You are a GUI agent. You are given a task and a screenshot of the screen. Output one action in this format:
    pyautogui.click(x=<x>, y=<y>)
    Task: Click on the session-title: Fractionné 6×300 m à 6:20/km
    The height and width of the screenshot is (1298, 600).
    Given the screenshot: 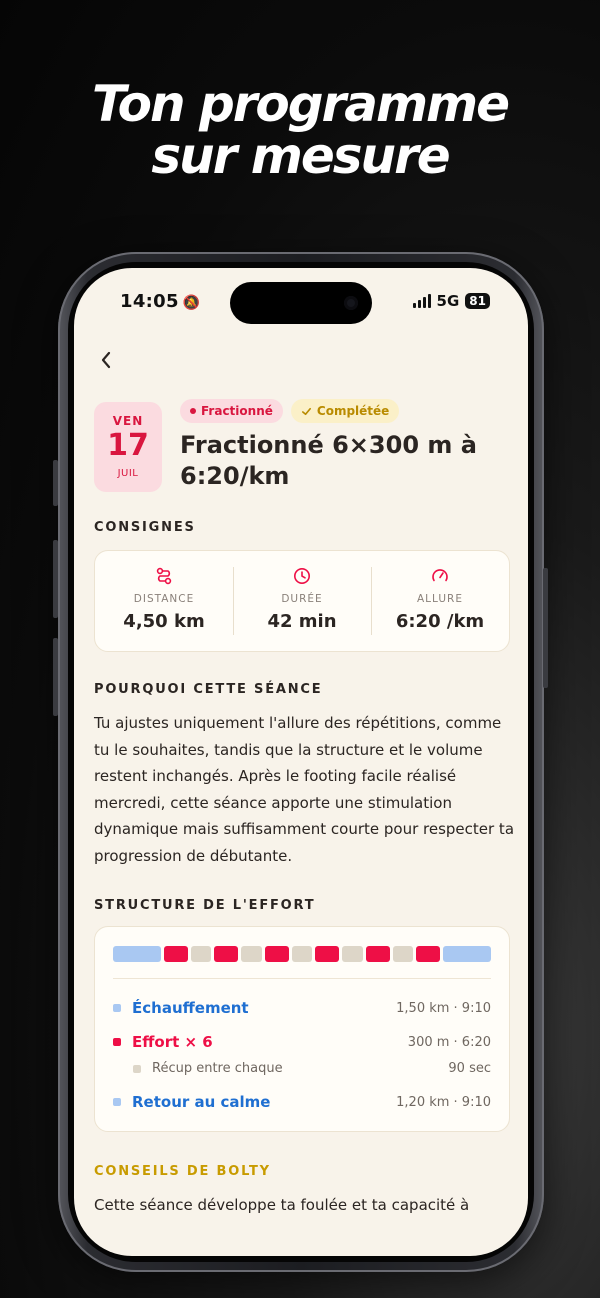 What is the action you would take?
    pyautogui.click(x=328, y=460)
    